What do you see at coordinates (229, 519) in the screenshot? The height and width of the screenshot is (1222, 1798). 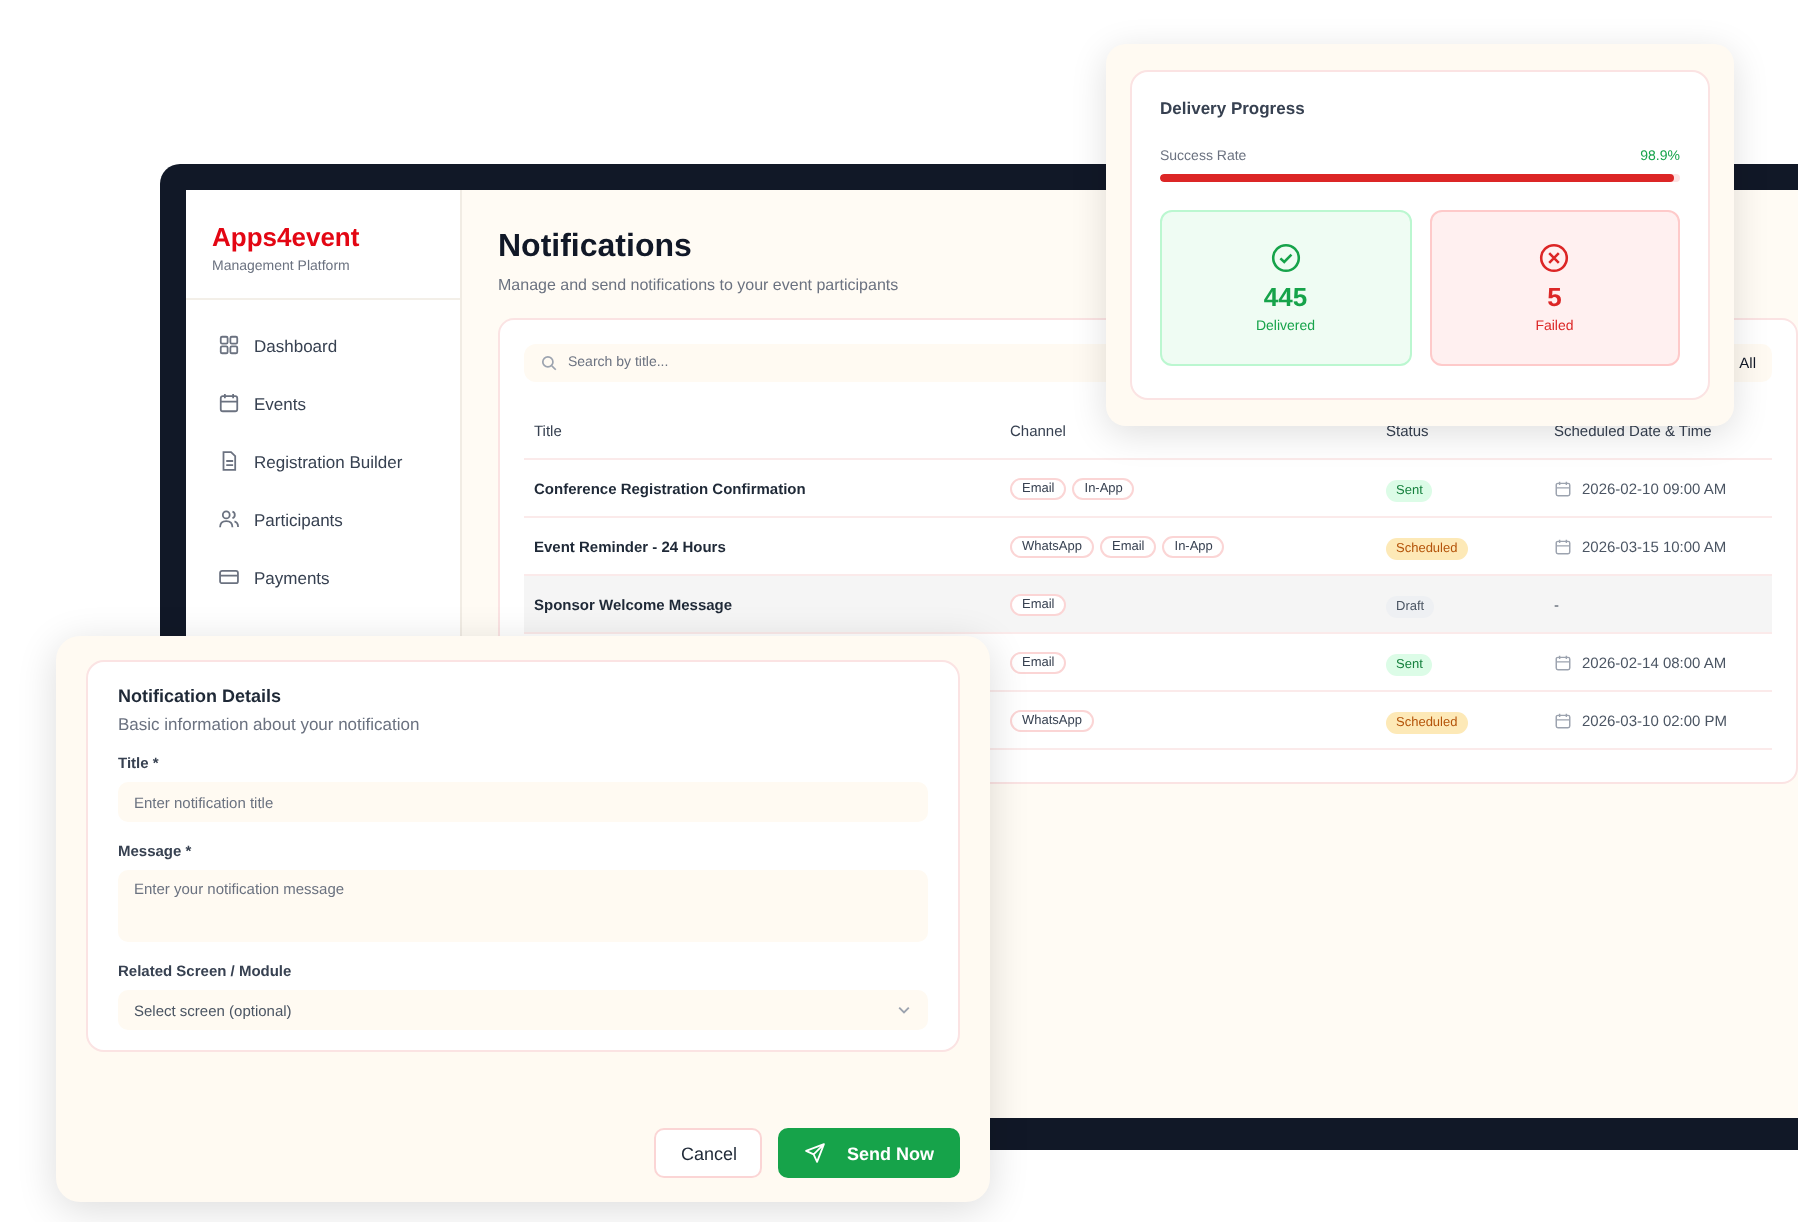 I see `people-icon` at bounding box center [229, 519].